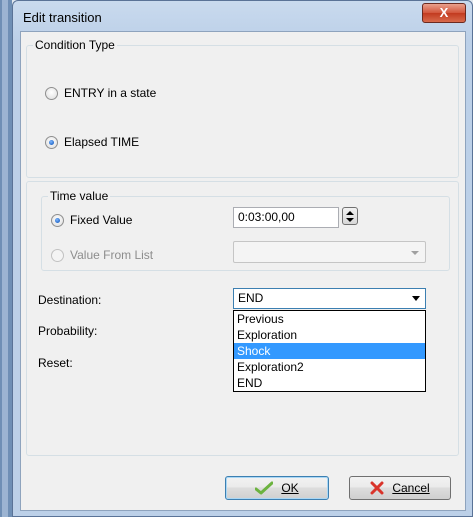 This screenshot has width=473, height=517. Describe the element at coordinates (264, 488) in the screenshot. I see `check-icon` at that location.